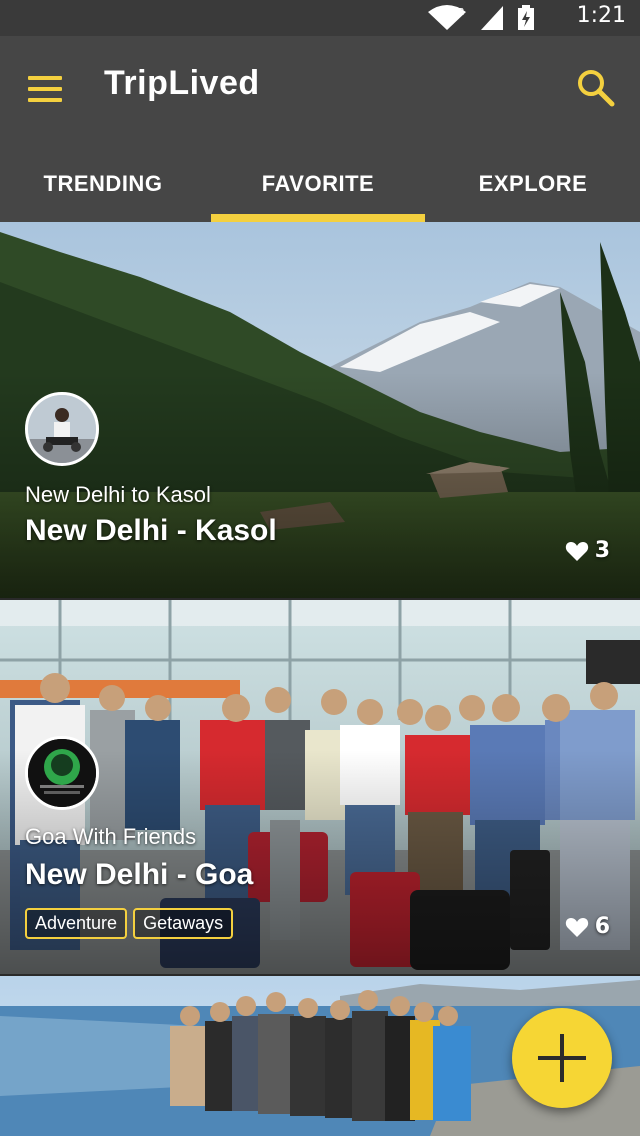 Image resolution: width=640 pixels, height=1136 pixels. What do you see at coordinates (318, 218) in the screenshot?
I see `tab-indicator` at bounding box center [318, 218].